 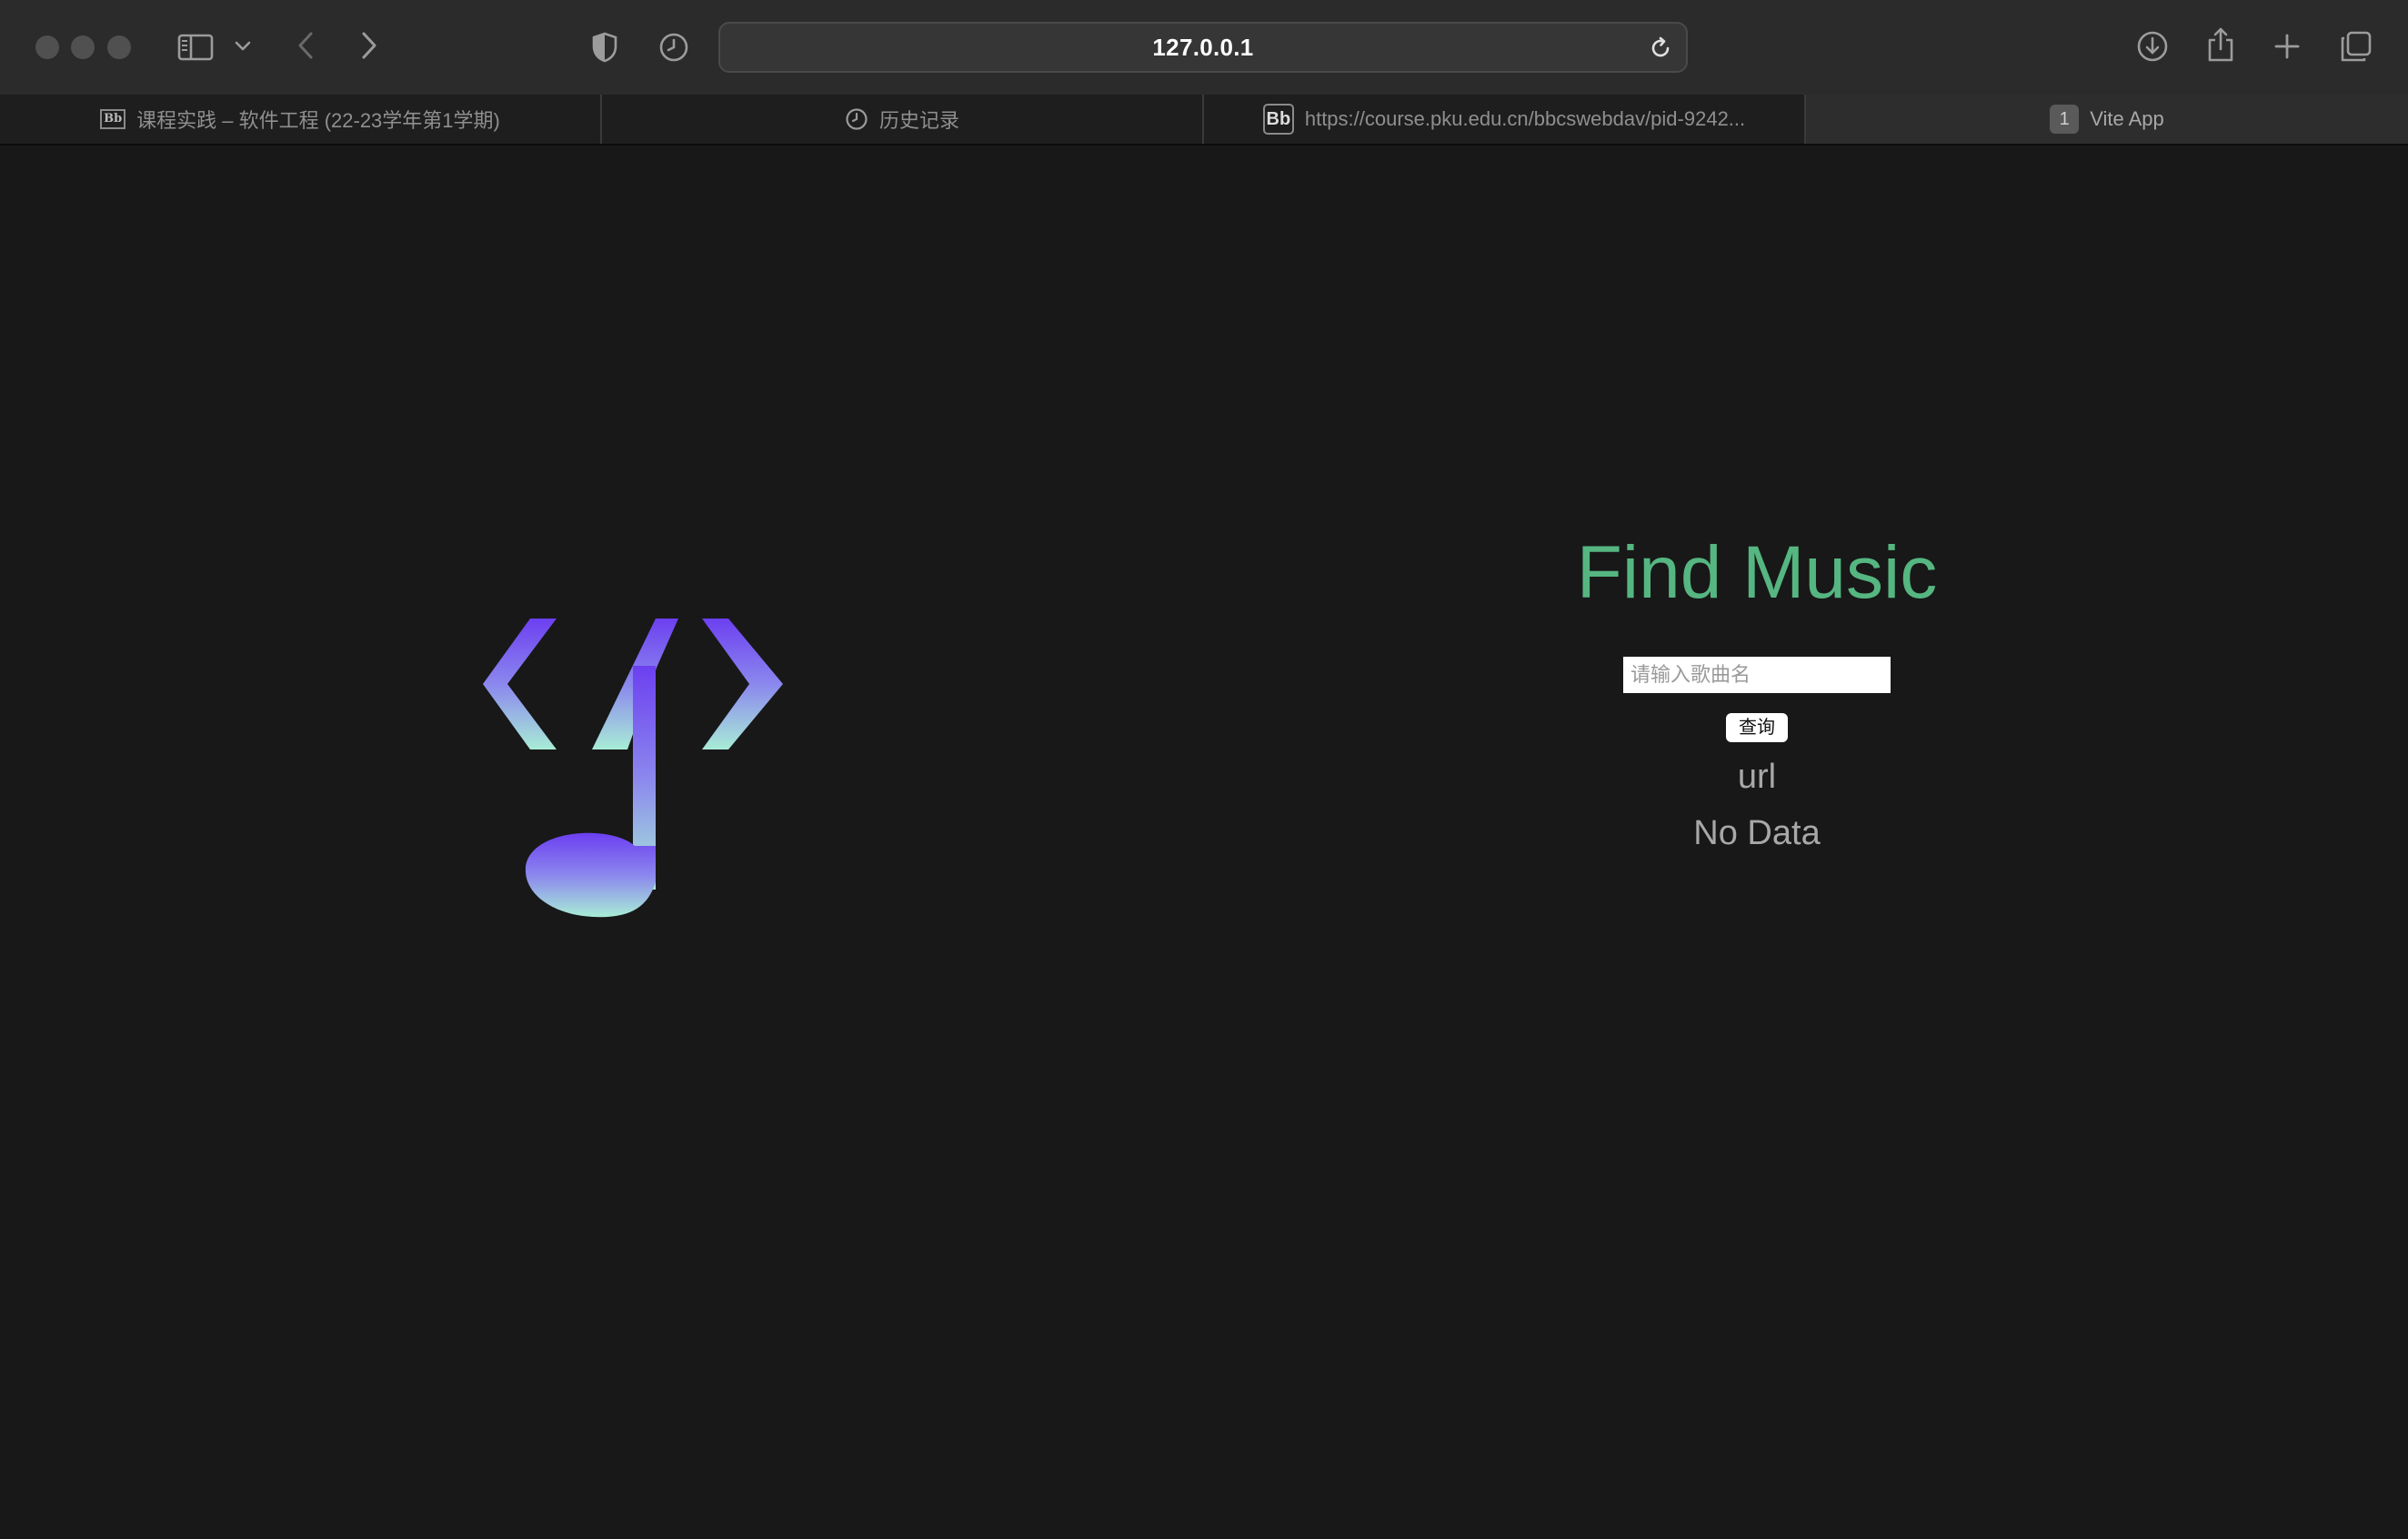 What do you see at coordinates (1660, 48) in the screenshot?
I see `reload-icon` at bounding box center [1660, 48].